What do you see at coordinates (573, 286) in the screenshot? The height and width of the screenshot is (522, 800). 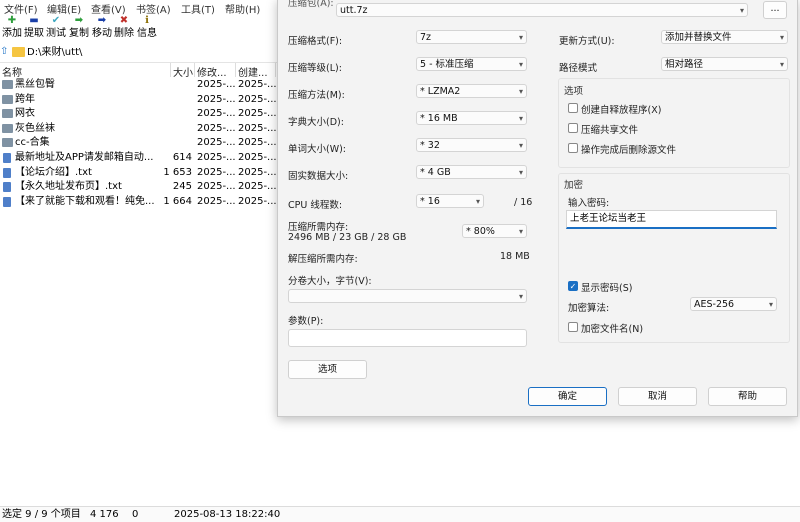 I see `show-password-checkbox: ✓` at bounding box center [573, 286].